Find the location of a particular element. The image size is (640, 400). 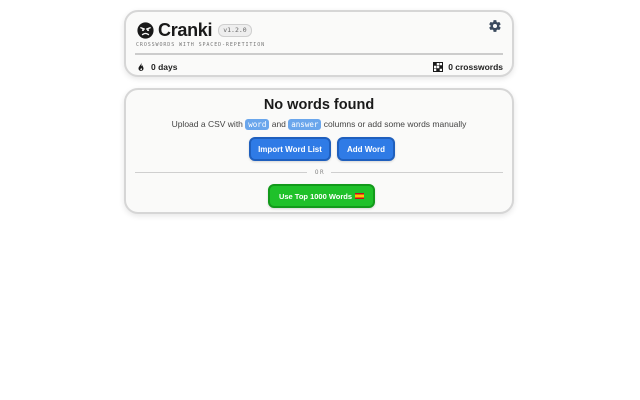

or-divider: OR is located at coordinates (319, 172).